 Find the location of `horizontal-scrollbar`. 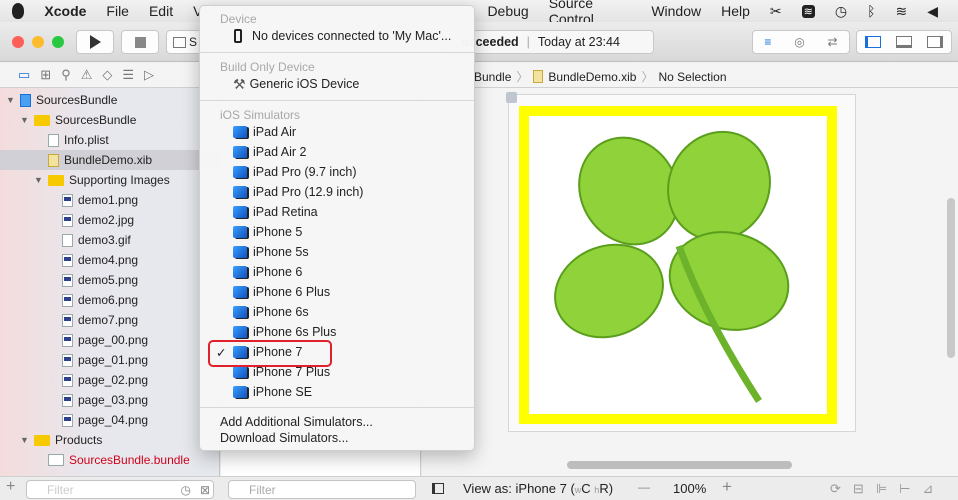

horizontal-scrollbar is located at coordinates (679, 465).